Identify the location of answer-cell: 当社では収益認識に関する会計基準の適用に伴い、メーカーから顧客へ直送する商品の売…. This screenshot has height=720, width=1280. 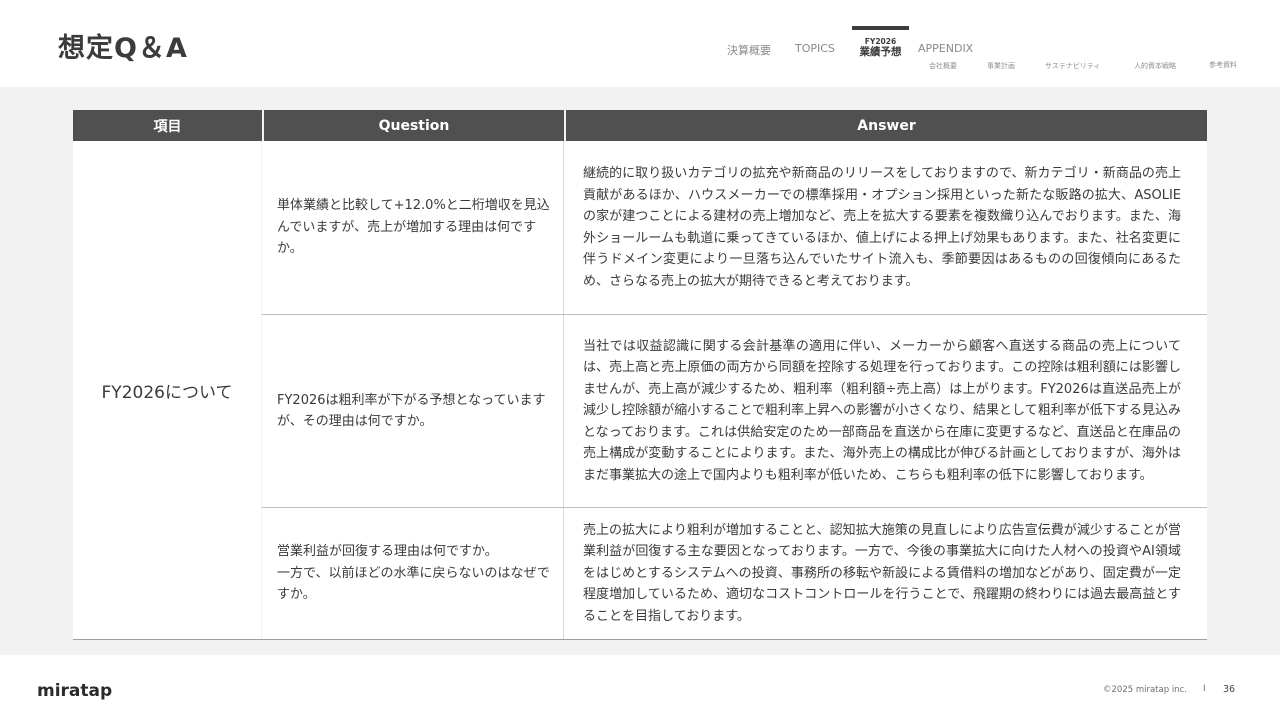
(882, 410).